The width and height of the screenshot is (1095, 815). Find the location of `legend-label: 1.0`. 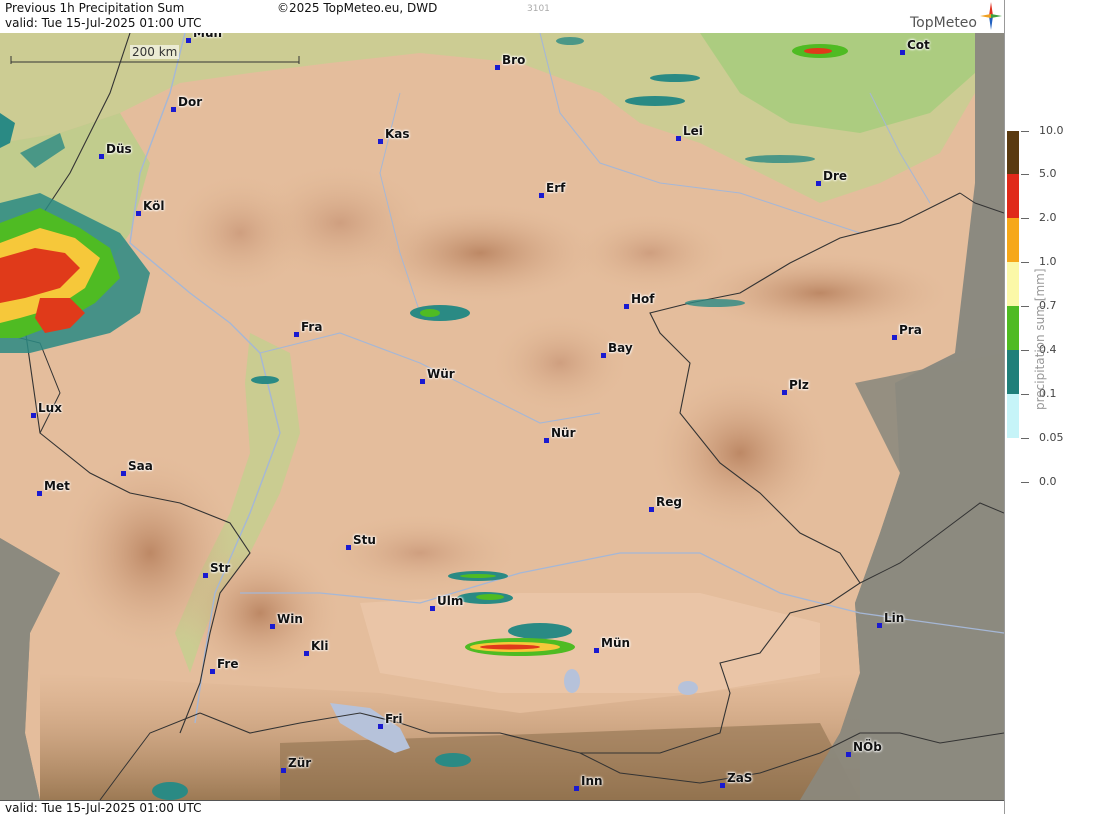

legend-label: 1.0 is located at coordinates (1048, 261).